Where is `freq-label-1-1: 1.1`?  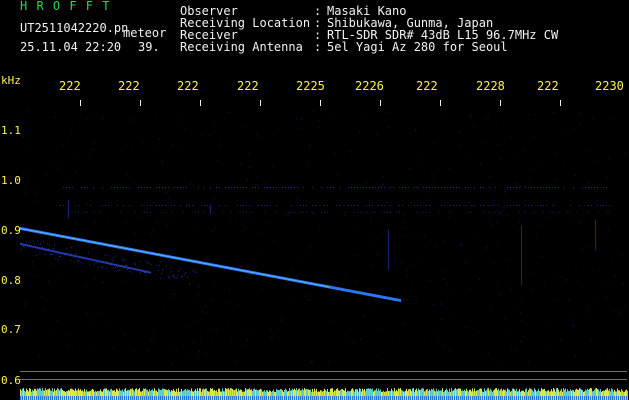
freq-label-1-1: 1.1 is located at coordinates (11, 130).